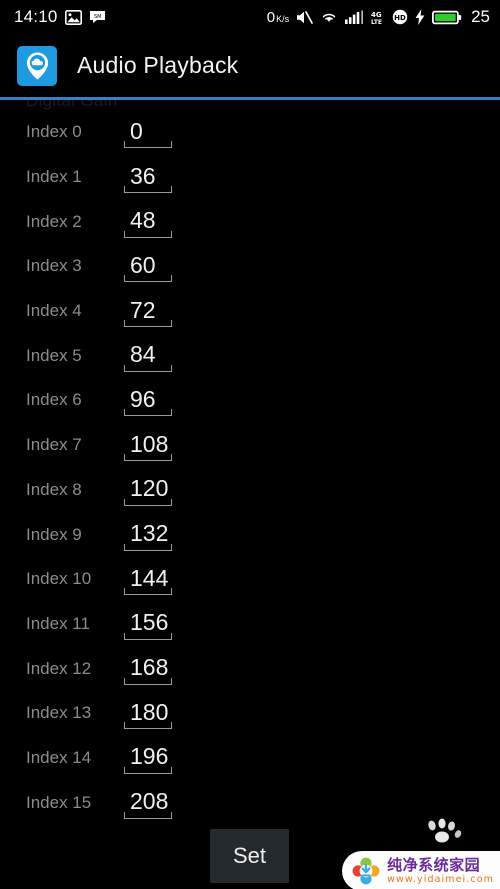  What do you see at coordinates (440, 831) in the screenshot?
I see `paw-print-icon` at bounding box center [440, 831].